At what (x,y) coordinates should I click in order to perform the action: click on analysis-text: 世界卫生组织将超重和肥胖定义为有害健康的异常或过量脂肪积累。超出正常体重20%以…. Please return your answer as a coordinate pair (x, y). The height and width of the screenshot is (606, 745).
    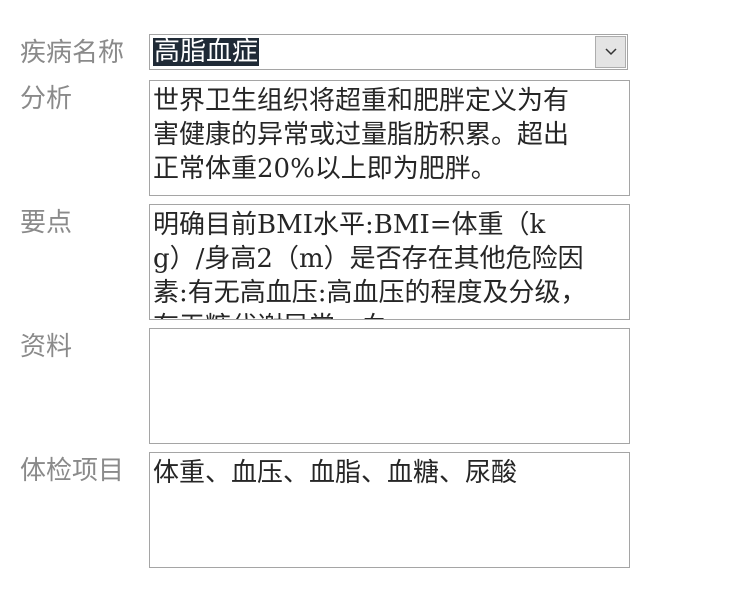
    Looking at the image, I should click on (361, 135).